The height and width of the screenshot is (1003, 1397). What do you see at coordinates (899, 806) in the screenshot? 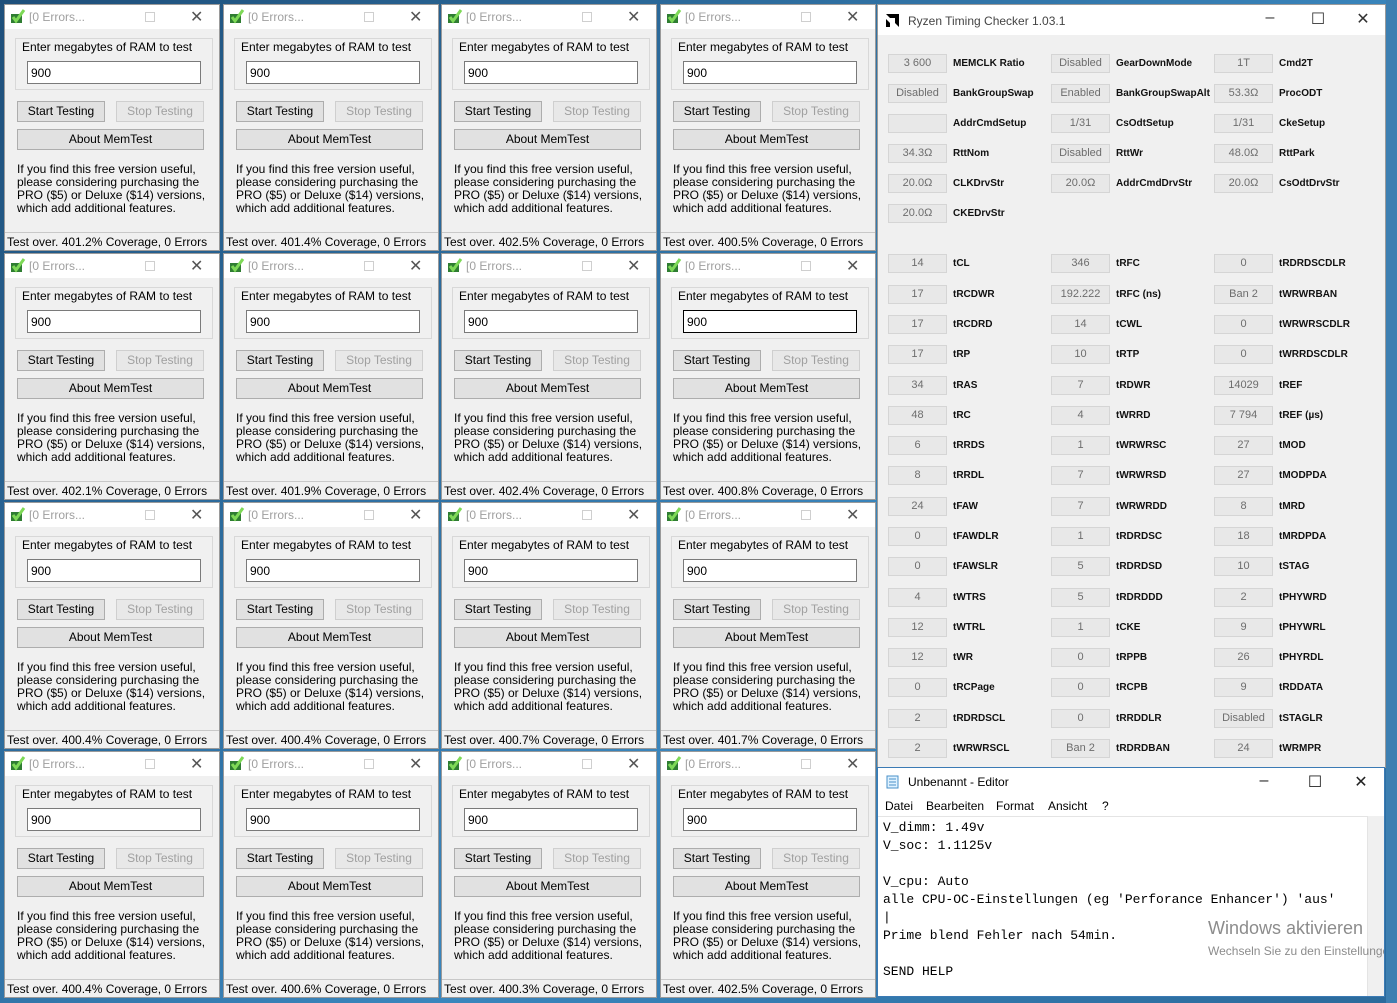
I see `menu-datei: Datei` at bounding box center [899, 806].